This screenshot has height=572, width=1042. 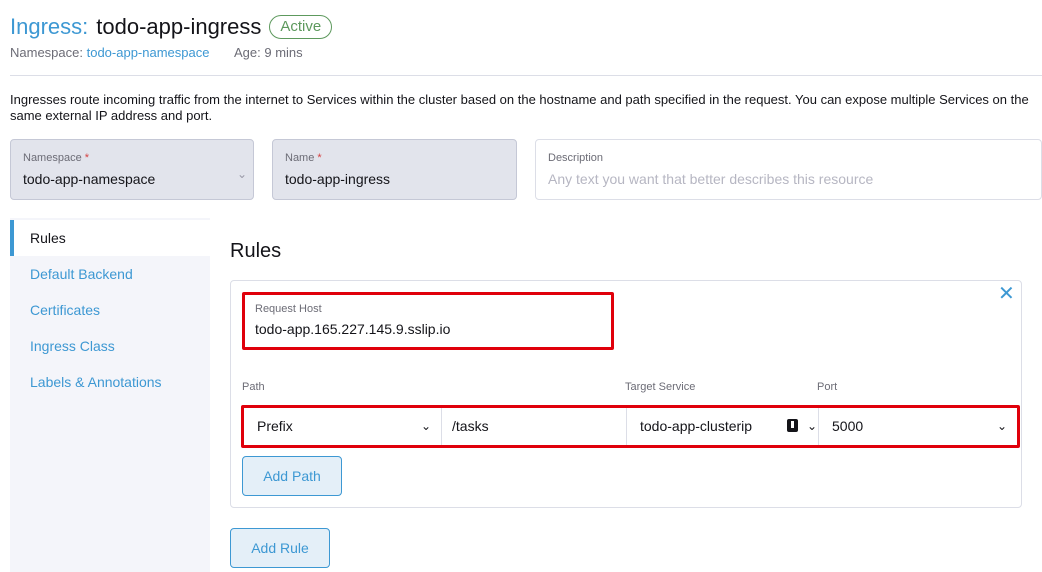 I want to click on close-icon: ✕, so click(x=1006, y=294).